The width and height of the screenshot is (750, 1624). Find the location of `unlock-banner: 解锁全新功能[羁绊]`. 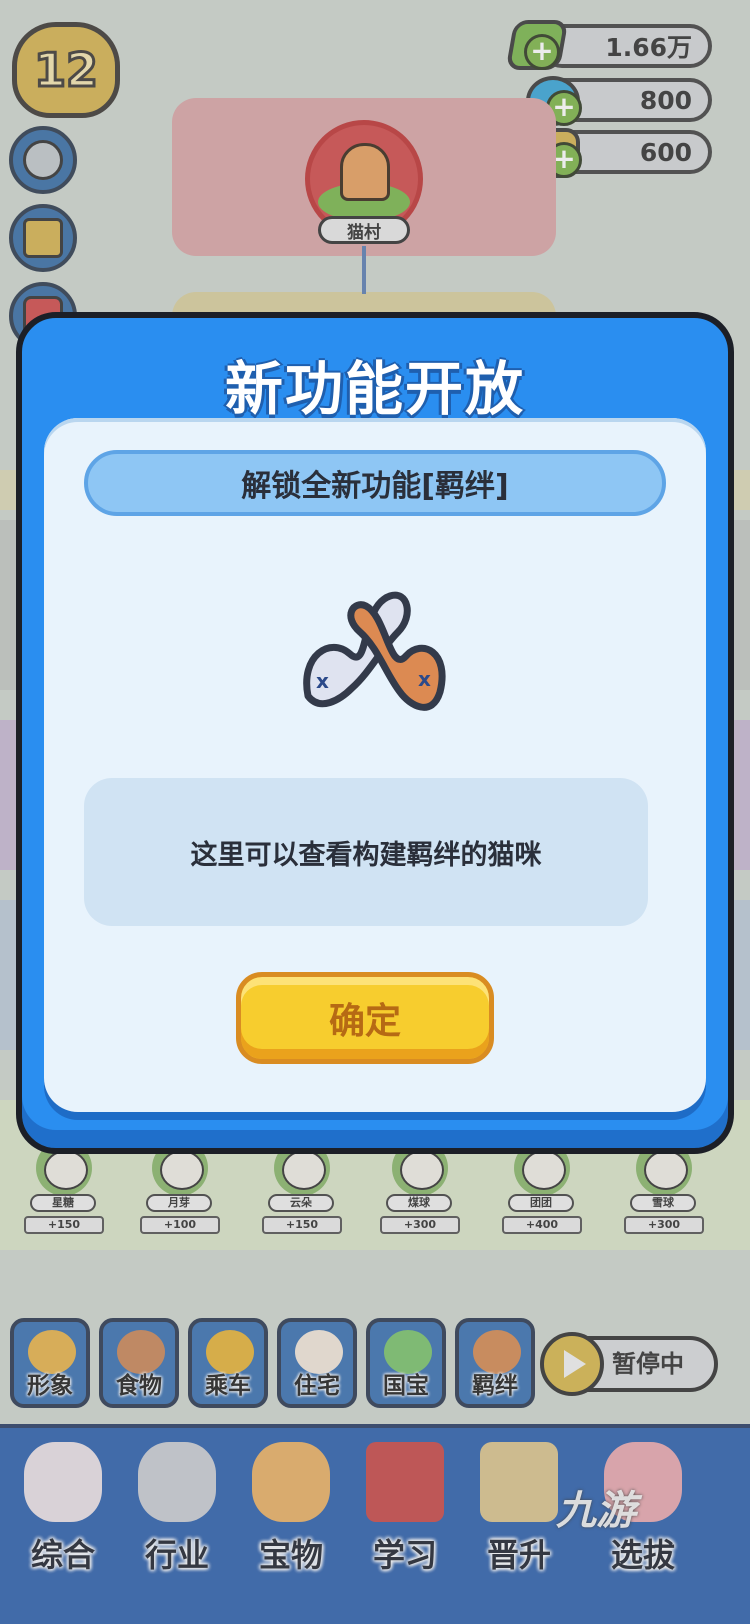

unlock-banner: 解锁全新功能[羁绊] is located at coordinates (375, 483).